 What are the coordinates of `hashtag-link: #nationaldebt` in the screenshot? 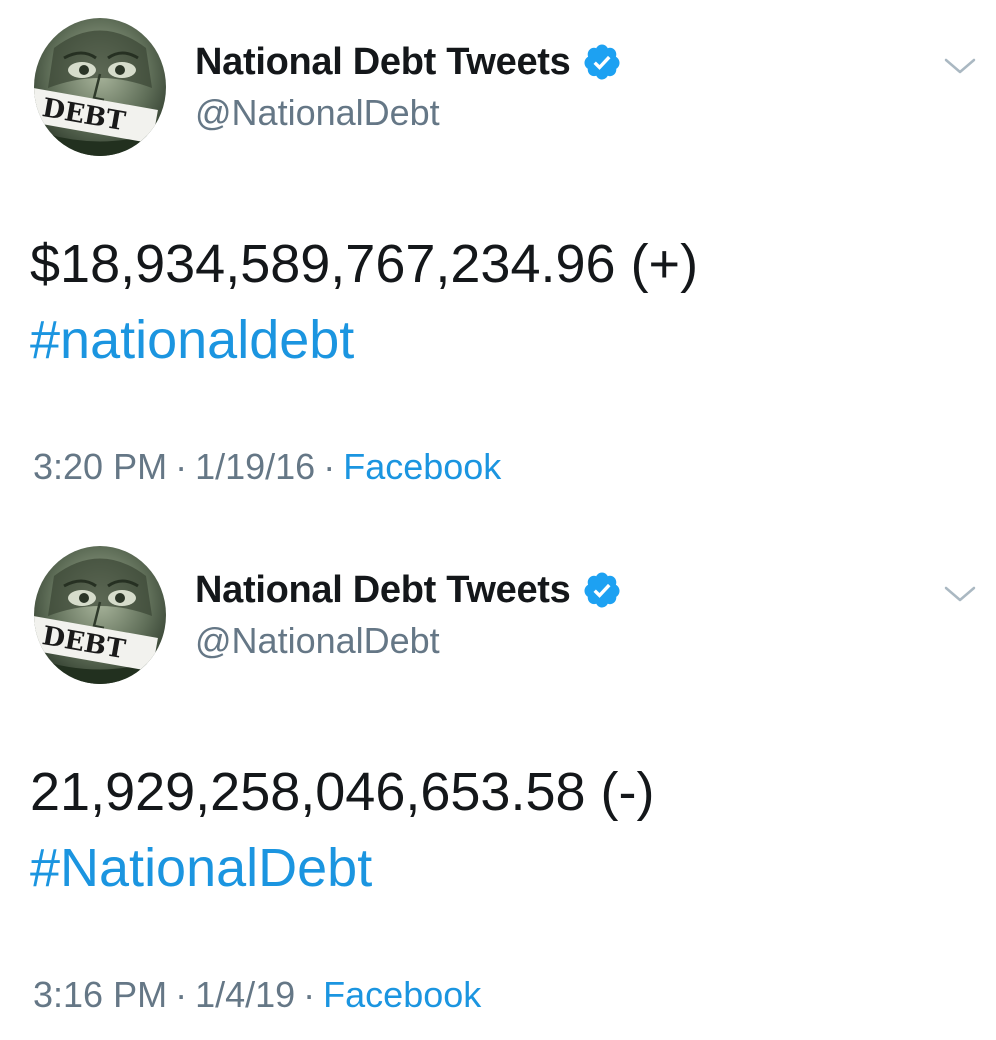 It's located at (364, 340).